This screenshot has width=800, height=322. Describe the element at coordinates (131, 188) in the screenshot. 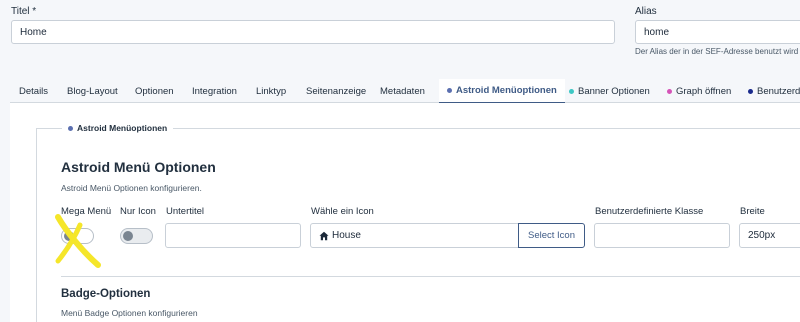

I see `section-description: Astroid Menü Optionen konfigurieren.` at that location.